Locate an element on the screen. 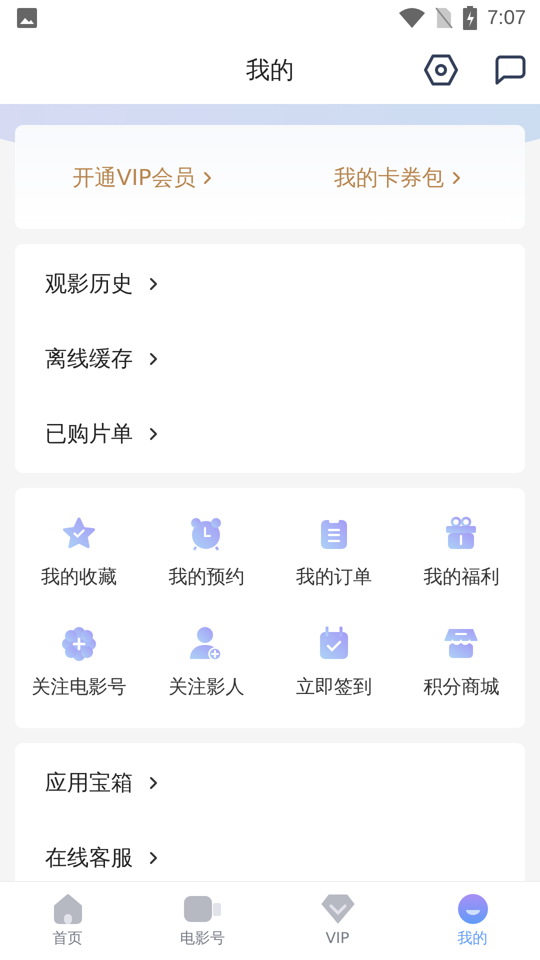  clock-time: 7:07 is located at coordinates (506, 18).